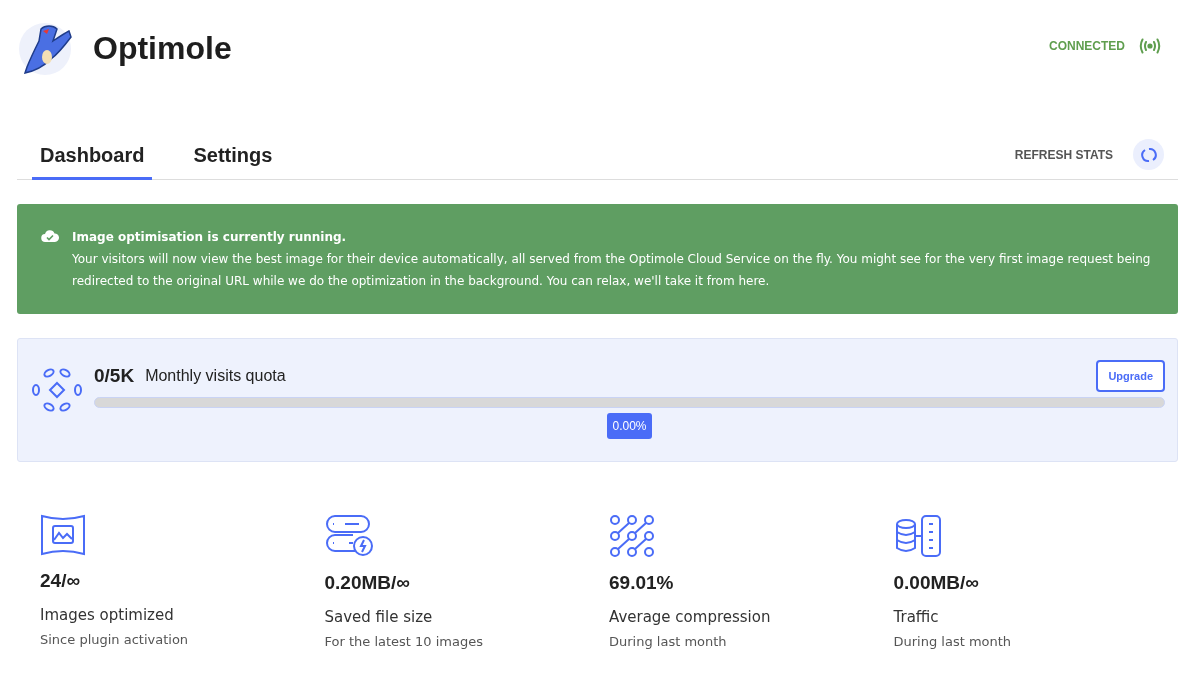  I want to click on notice-text: Your visitors will now view the best image for their device automatically, all served from the Optimole Cloud Service on the fly. You might see for the very first image request being redirected to the original URL while we do the optimization in the background. You can relax, we'll take it from here., so click(612, 270).